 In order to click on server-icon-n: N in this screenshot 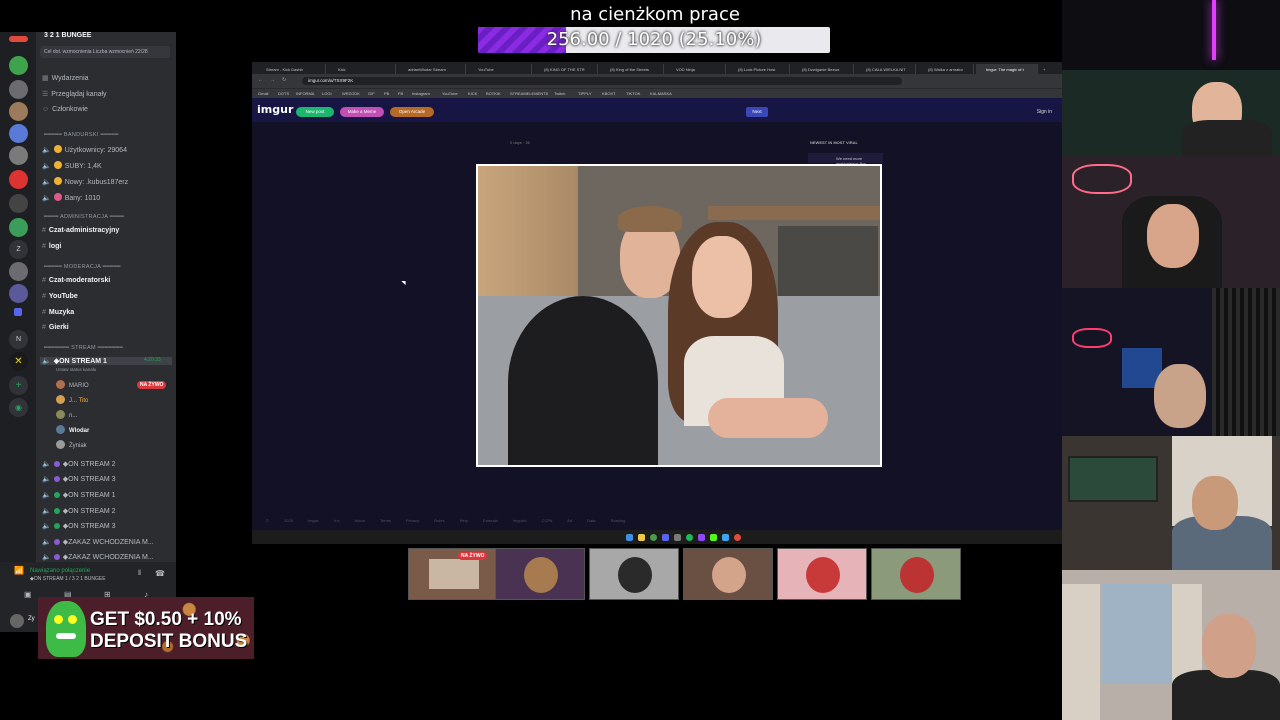, I will do `click(18, 339)`.